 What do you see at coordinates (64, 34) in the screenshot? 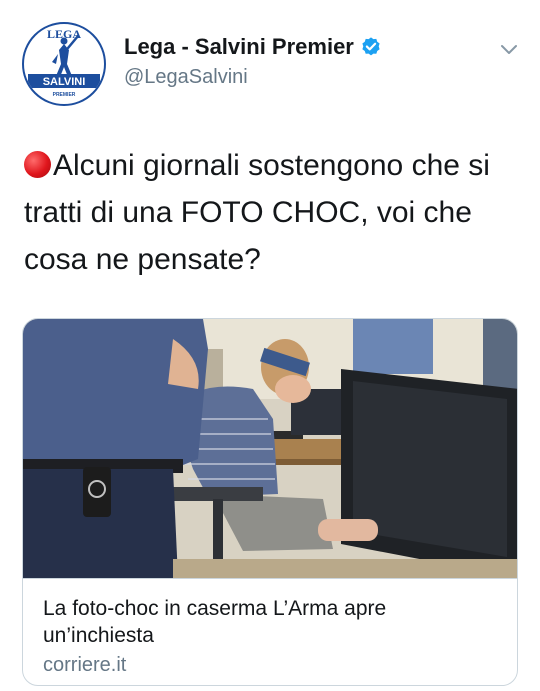
I see `avatar-top-text: LEGA` at bounding box center [64, 34].